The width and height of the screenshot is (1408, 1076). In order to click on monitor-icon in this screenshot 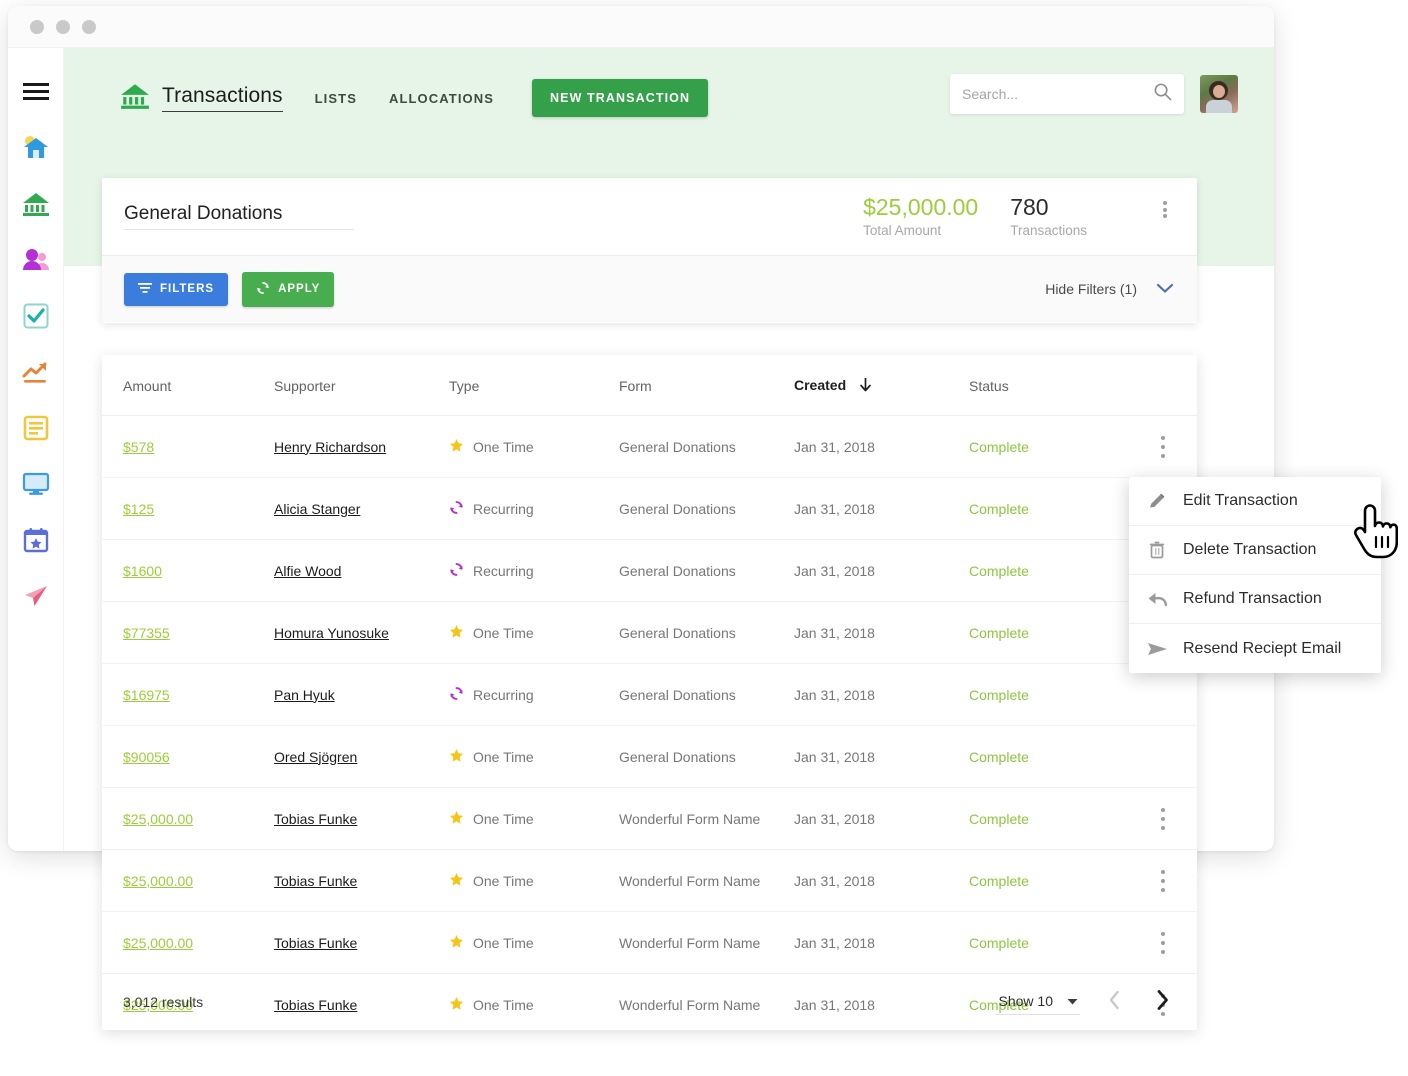, I will do `click(36, 484)`.